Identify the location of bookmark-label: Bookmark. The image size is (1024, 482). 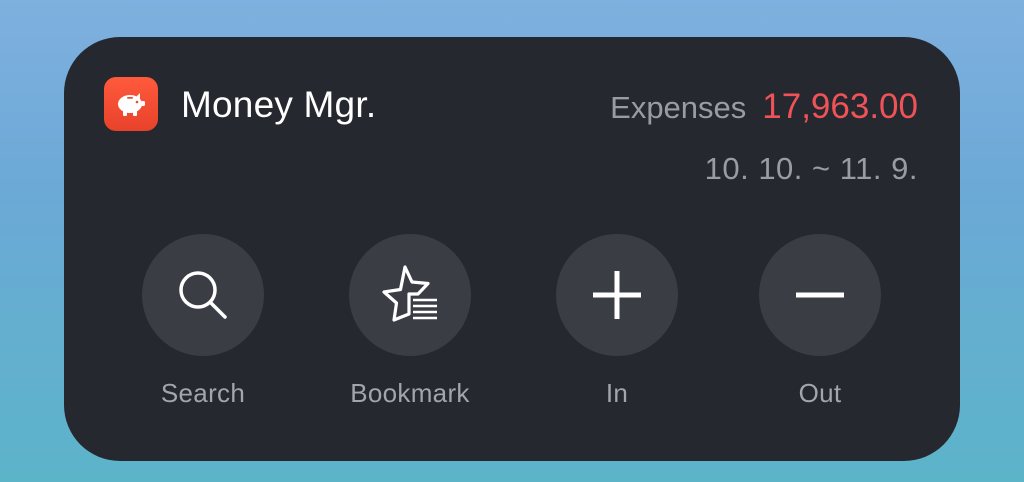
(410, 393).